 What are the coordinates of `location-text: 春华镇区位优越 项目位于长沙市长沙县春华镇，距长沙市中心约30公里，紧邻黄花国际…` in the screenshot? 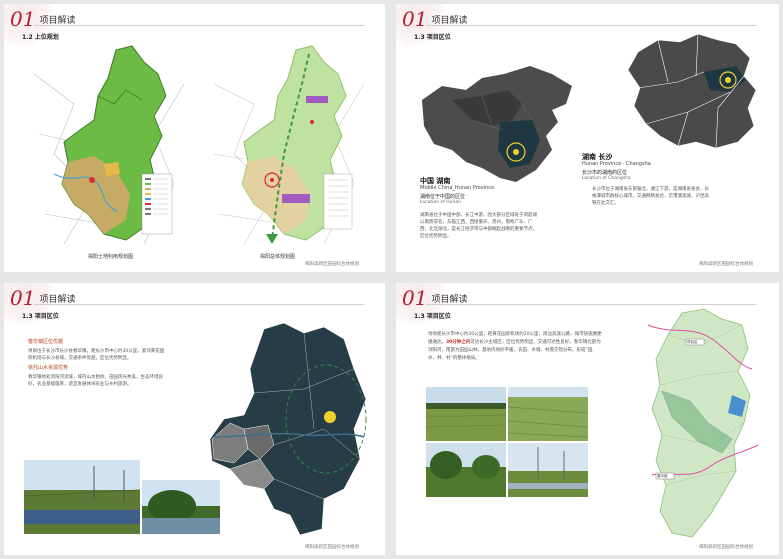 It's located at (98, 365).